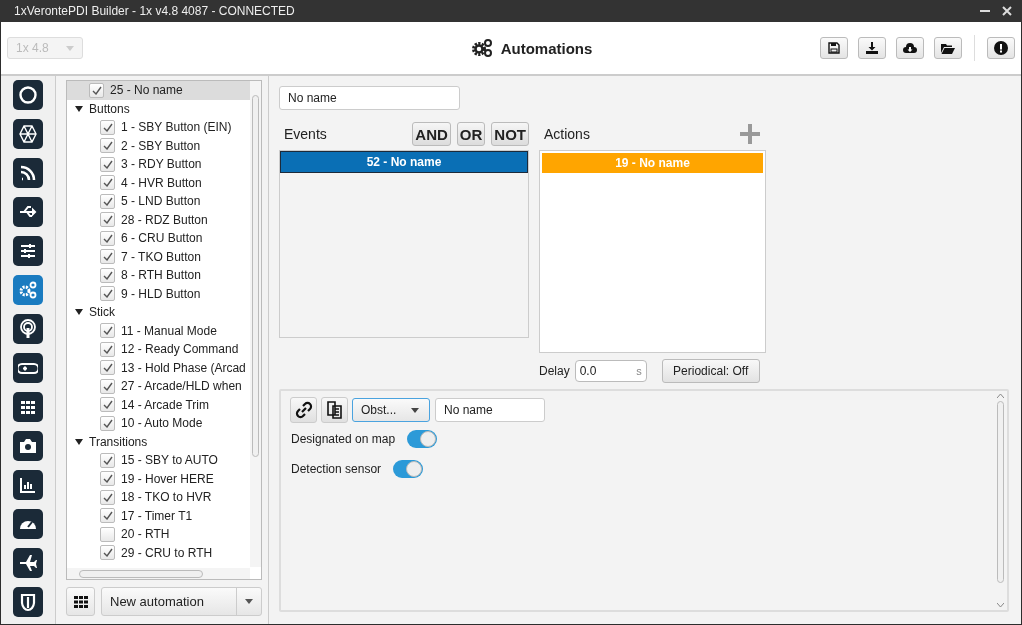  What do you see at coordinates (510, 134) in the screenshot?
I see `operator-button: NOT` at bounding box center [510, 134].